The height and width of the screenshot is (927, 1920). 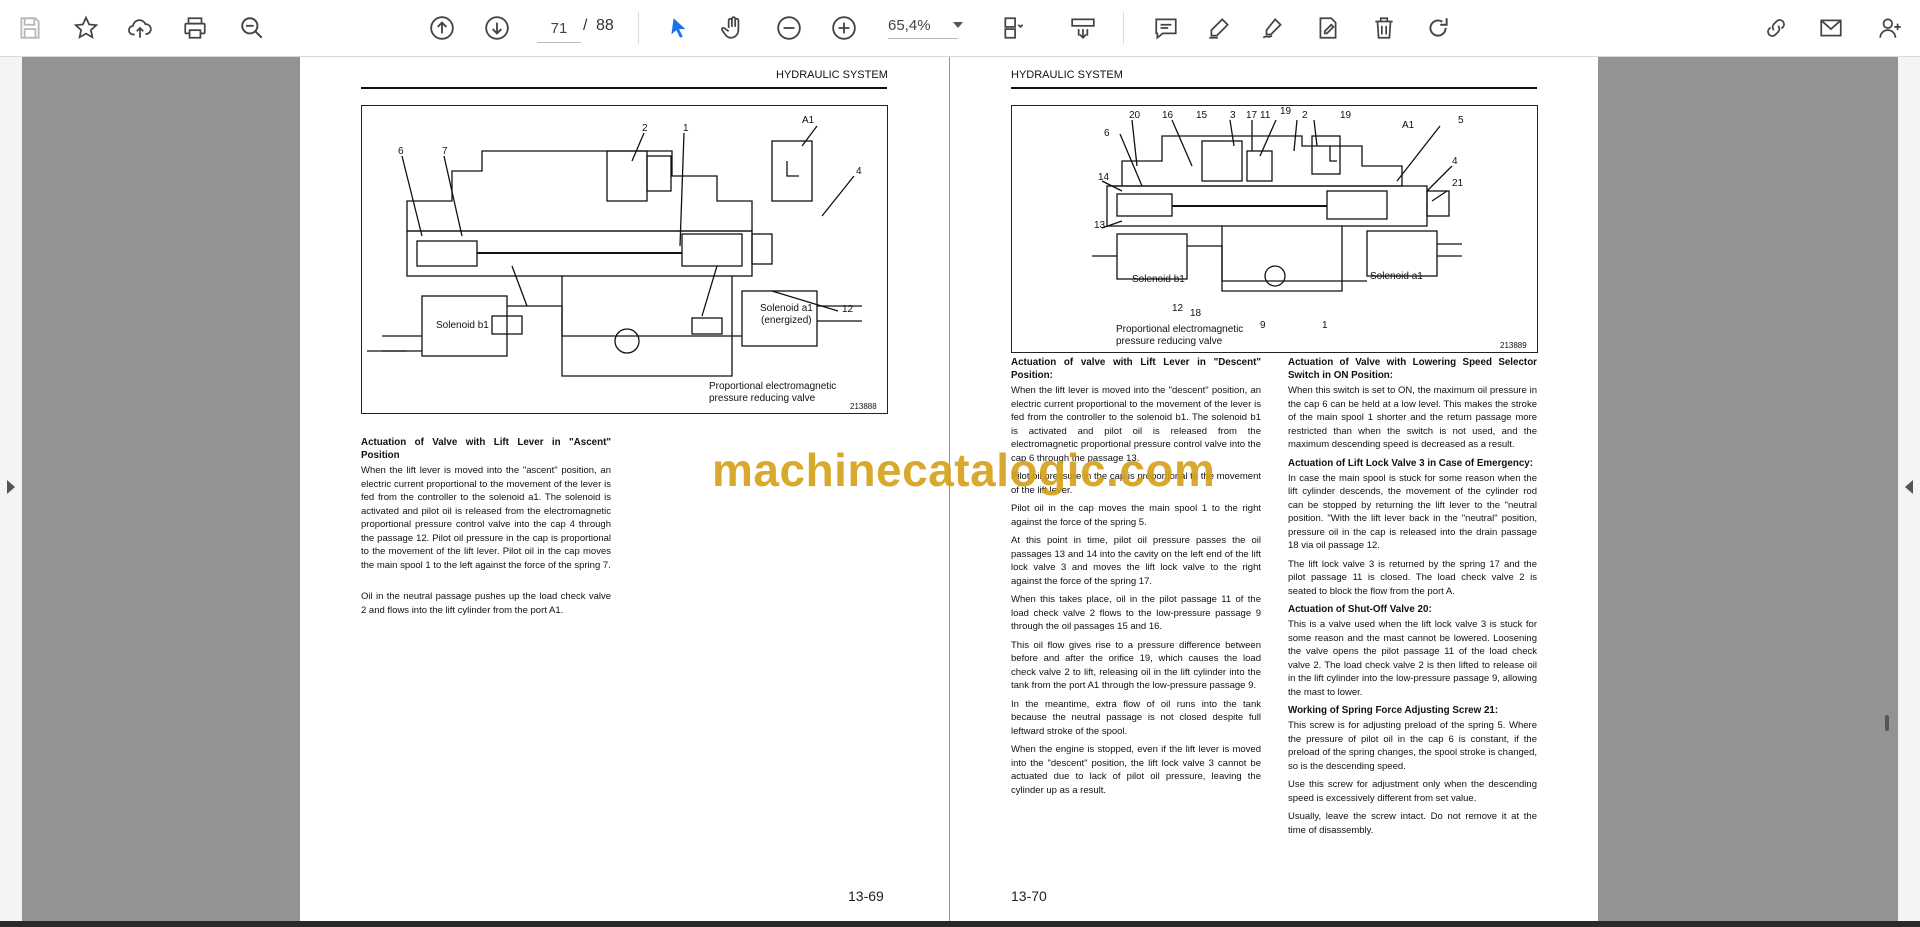 What do you see at coordinates (1909, 487) in the screenshot?
I see `right-panel-toggle-icon` at bounding box center [1909, 487].